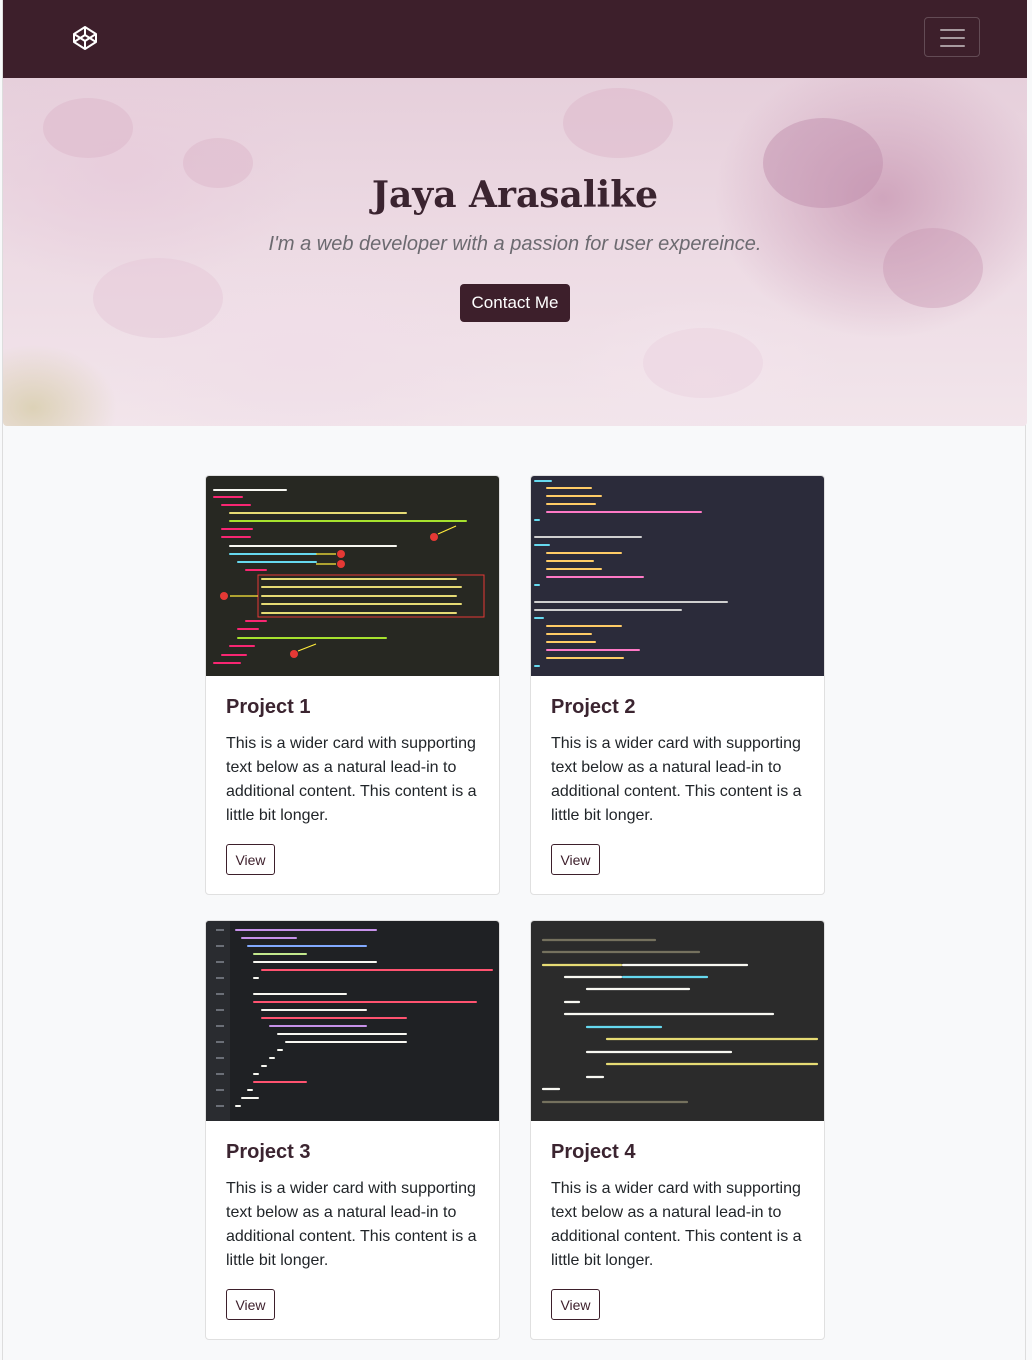  Describe the element at coordinates (952, 30) in the screenshot. I see `hamburger-menu-icon` at that location.